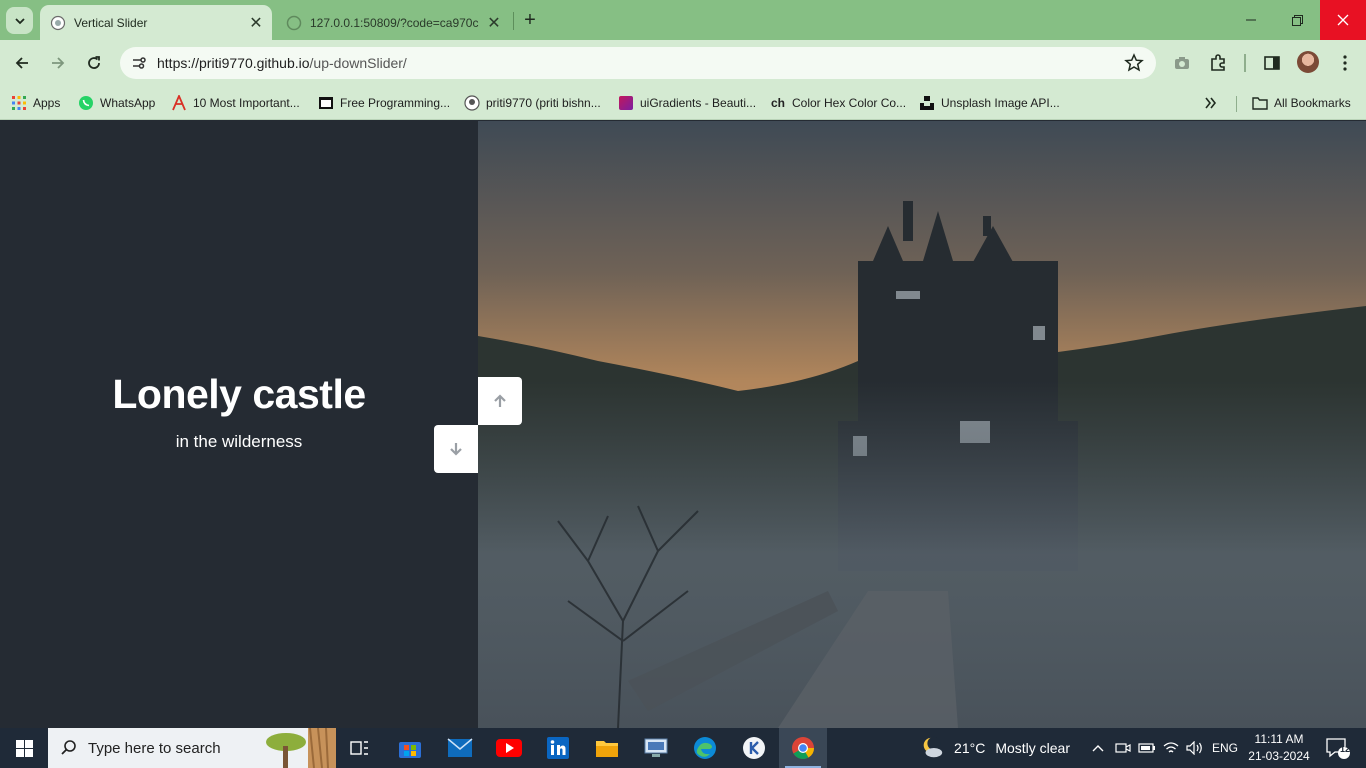  I want to click on minimize-button, so click(1251, 20).